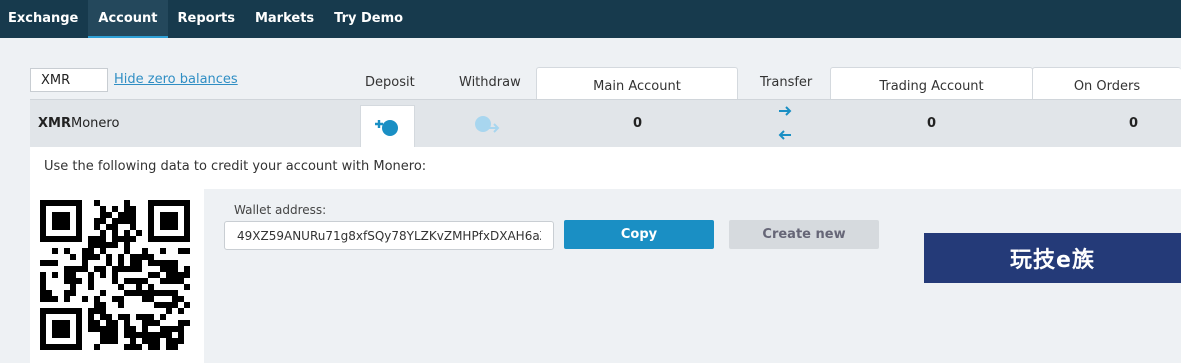 This screenshot has width=1181, height=363. I want to click on withdraw-coin-arrow-icon, so click(487, 125).